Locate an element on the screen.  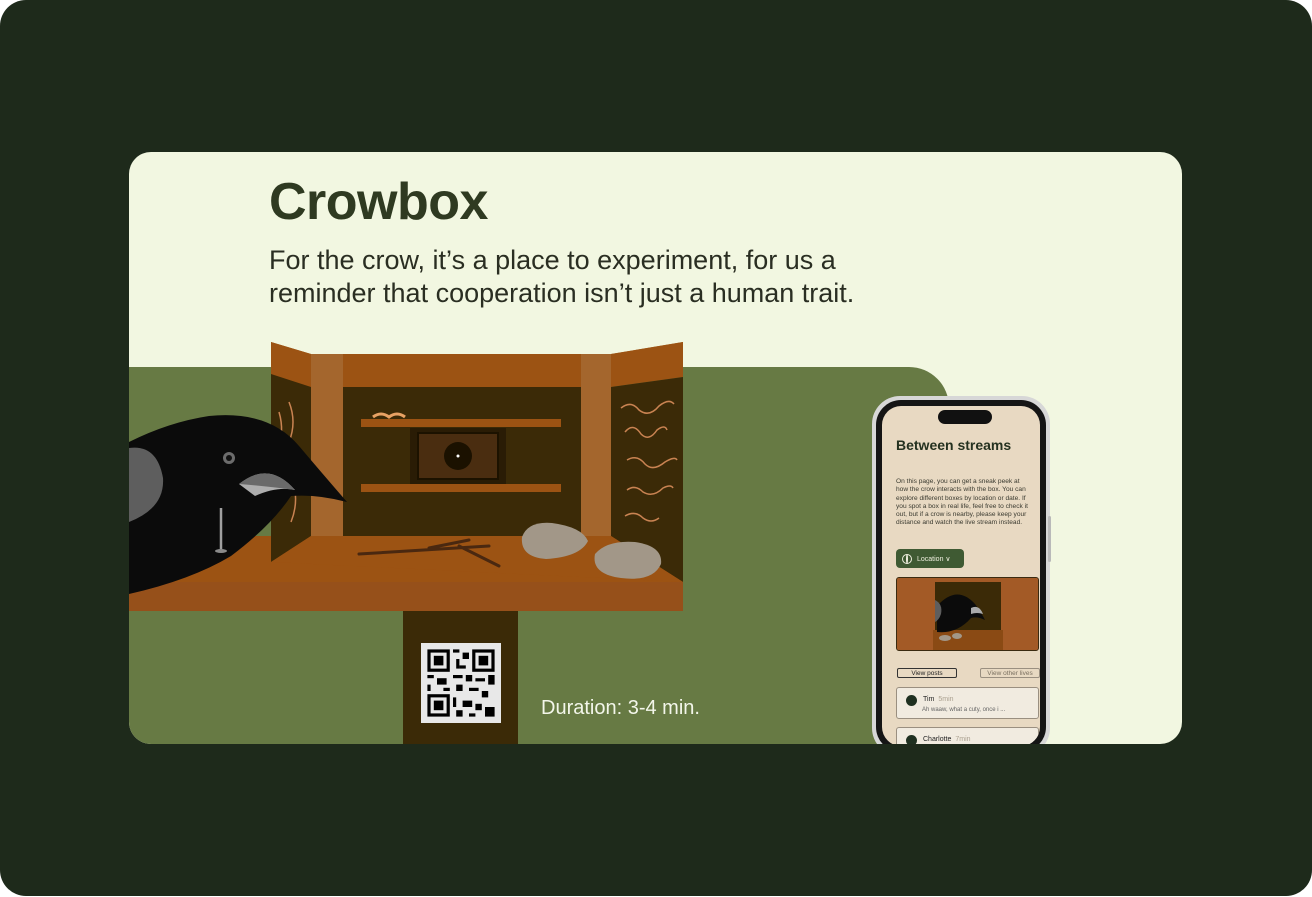
live-stream-preview is located at coordinates (967, 614).